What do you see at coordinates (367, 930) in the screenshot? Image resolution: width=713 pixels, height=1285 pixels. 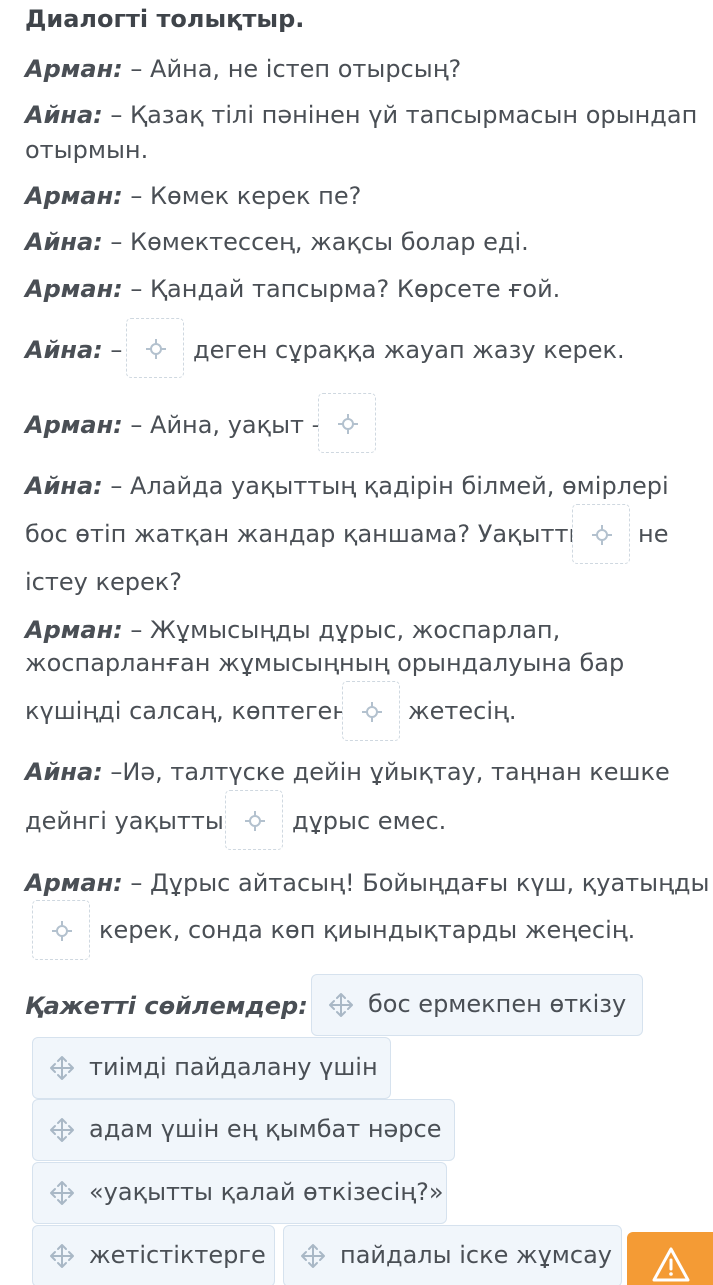 I see `dialog-text: керек, сонда көп қиындықтарды жеңесің.` at bounding box center [367, 930].